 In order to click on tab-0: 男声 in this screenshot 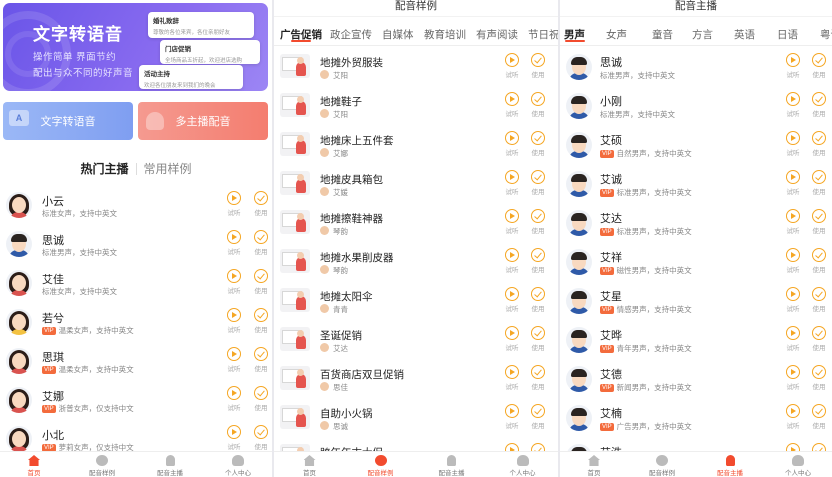, I will do `click(574, 31)`.